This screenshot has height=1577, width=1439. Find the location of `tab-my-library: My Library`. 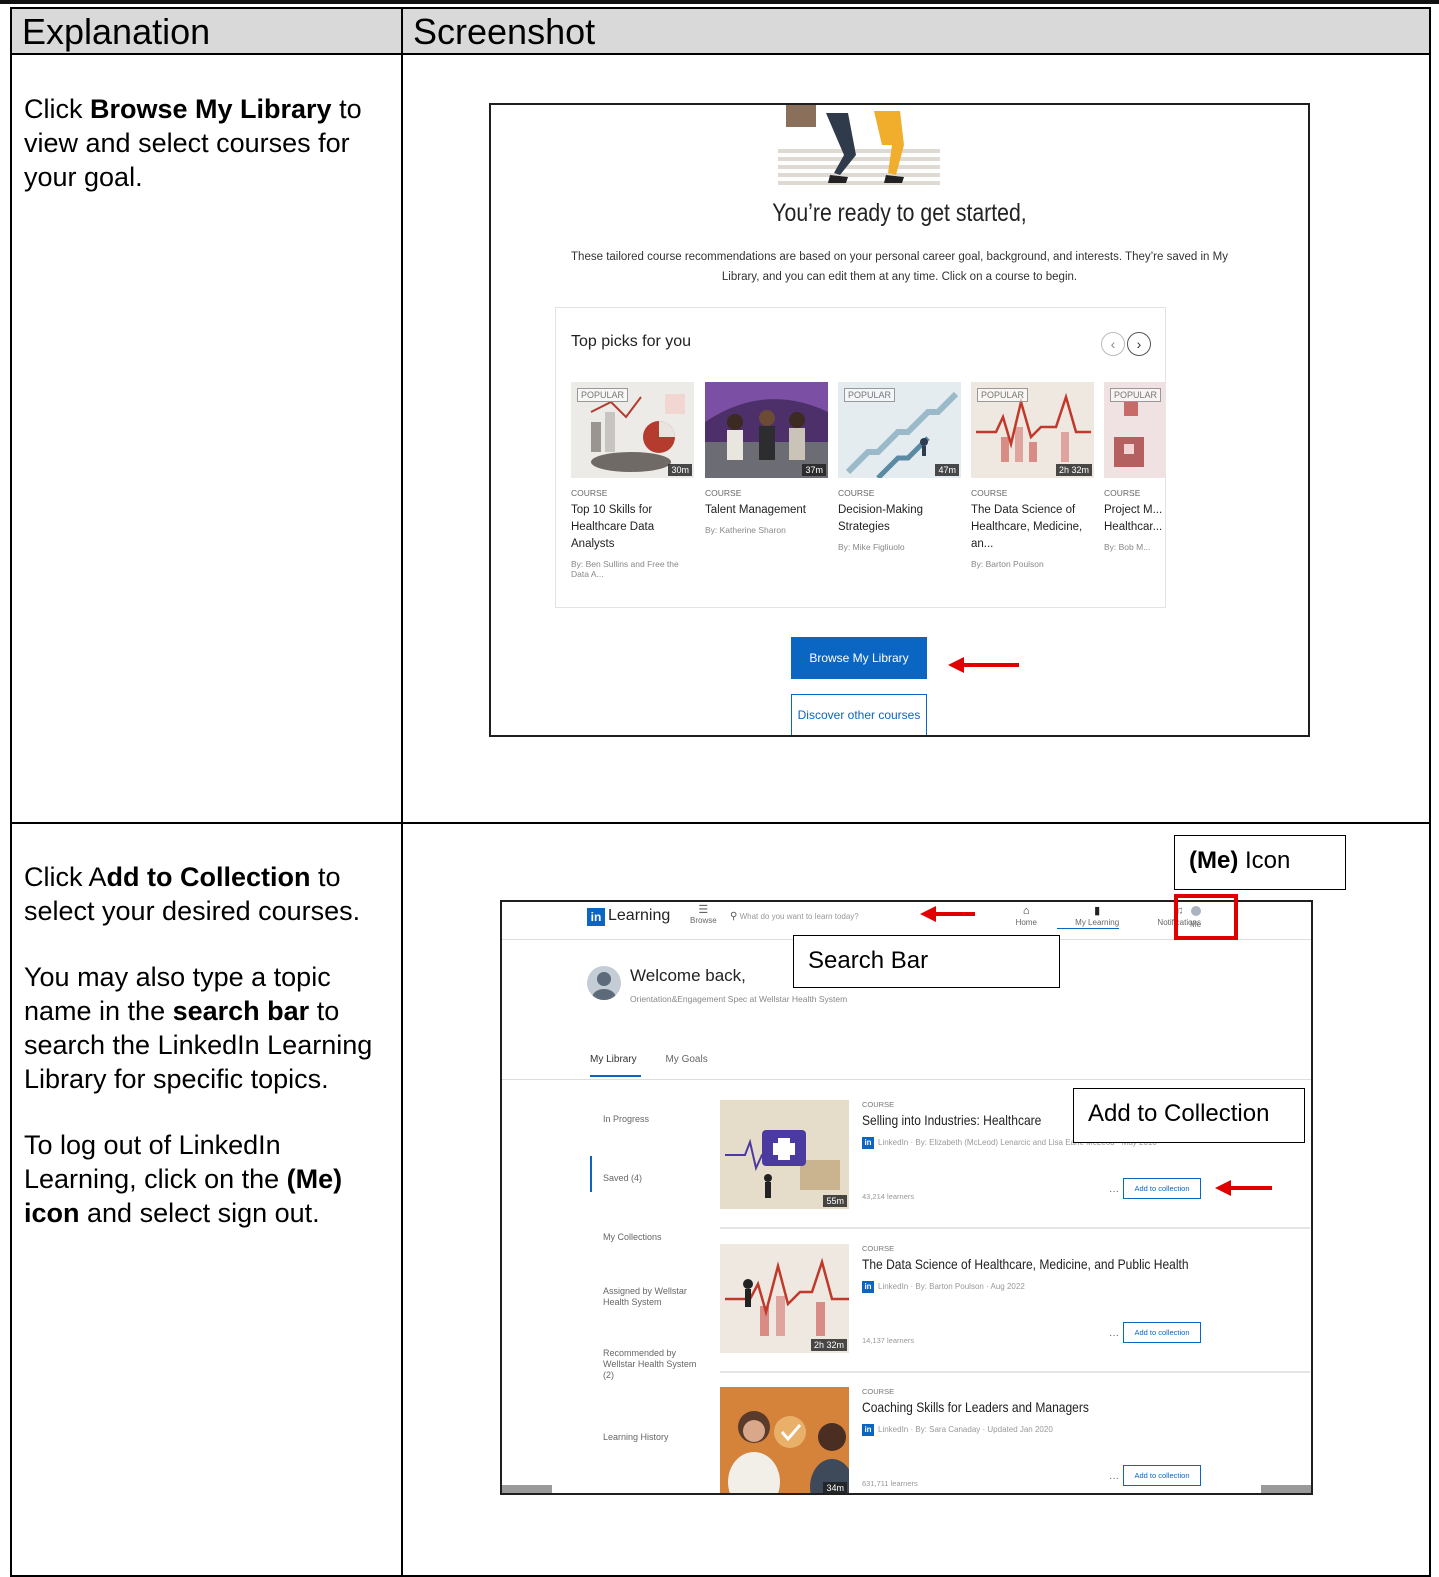

tab-my-library: My Library is located at coordinates (615, 1065).